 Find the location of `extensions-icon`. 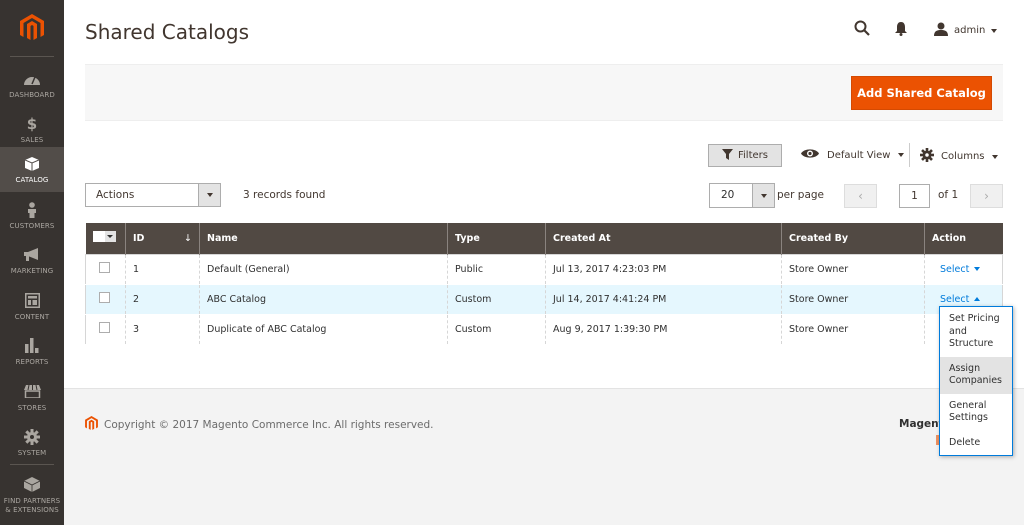

extensions-icon is located at coordinates (32, 485).